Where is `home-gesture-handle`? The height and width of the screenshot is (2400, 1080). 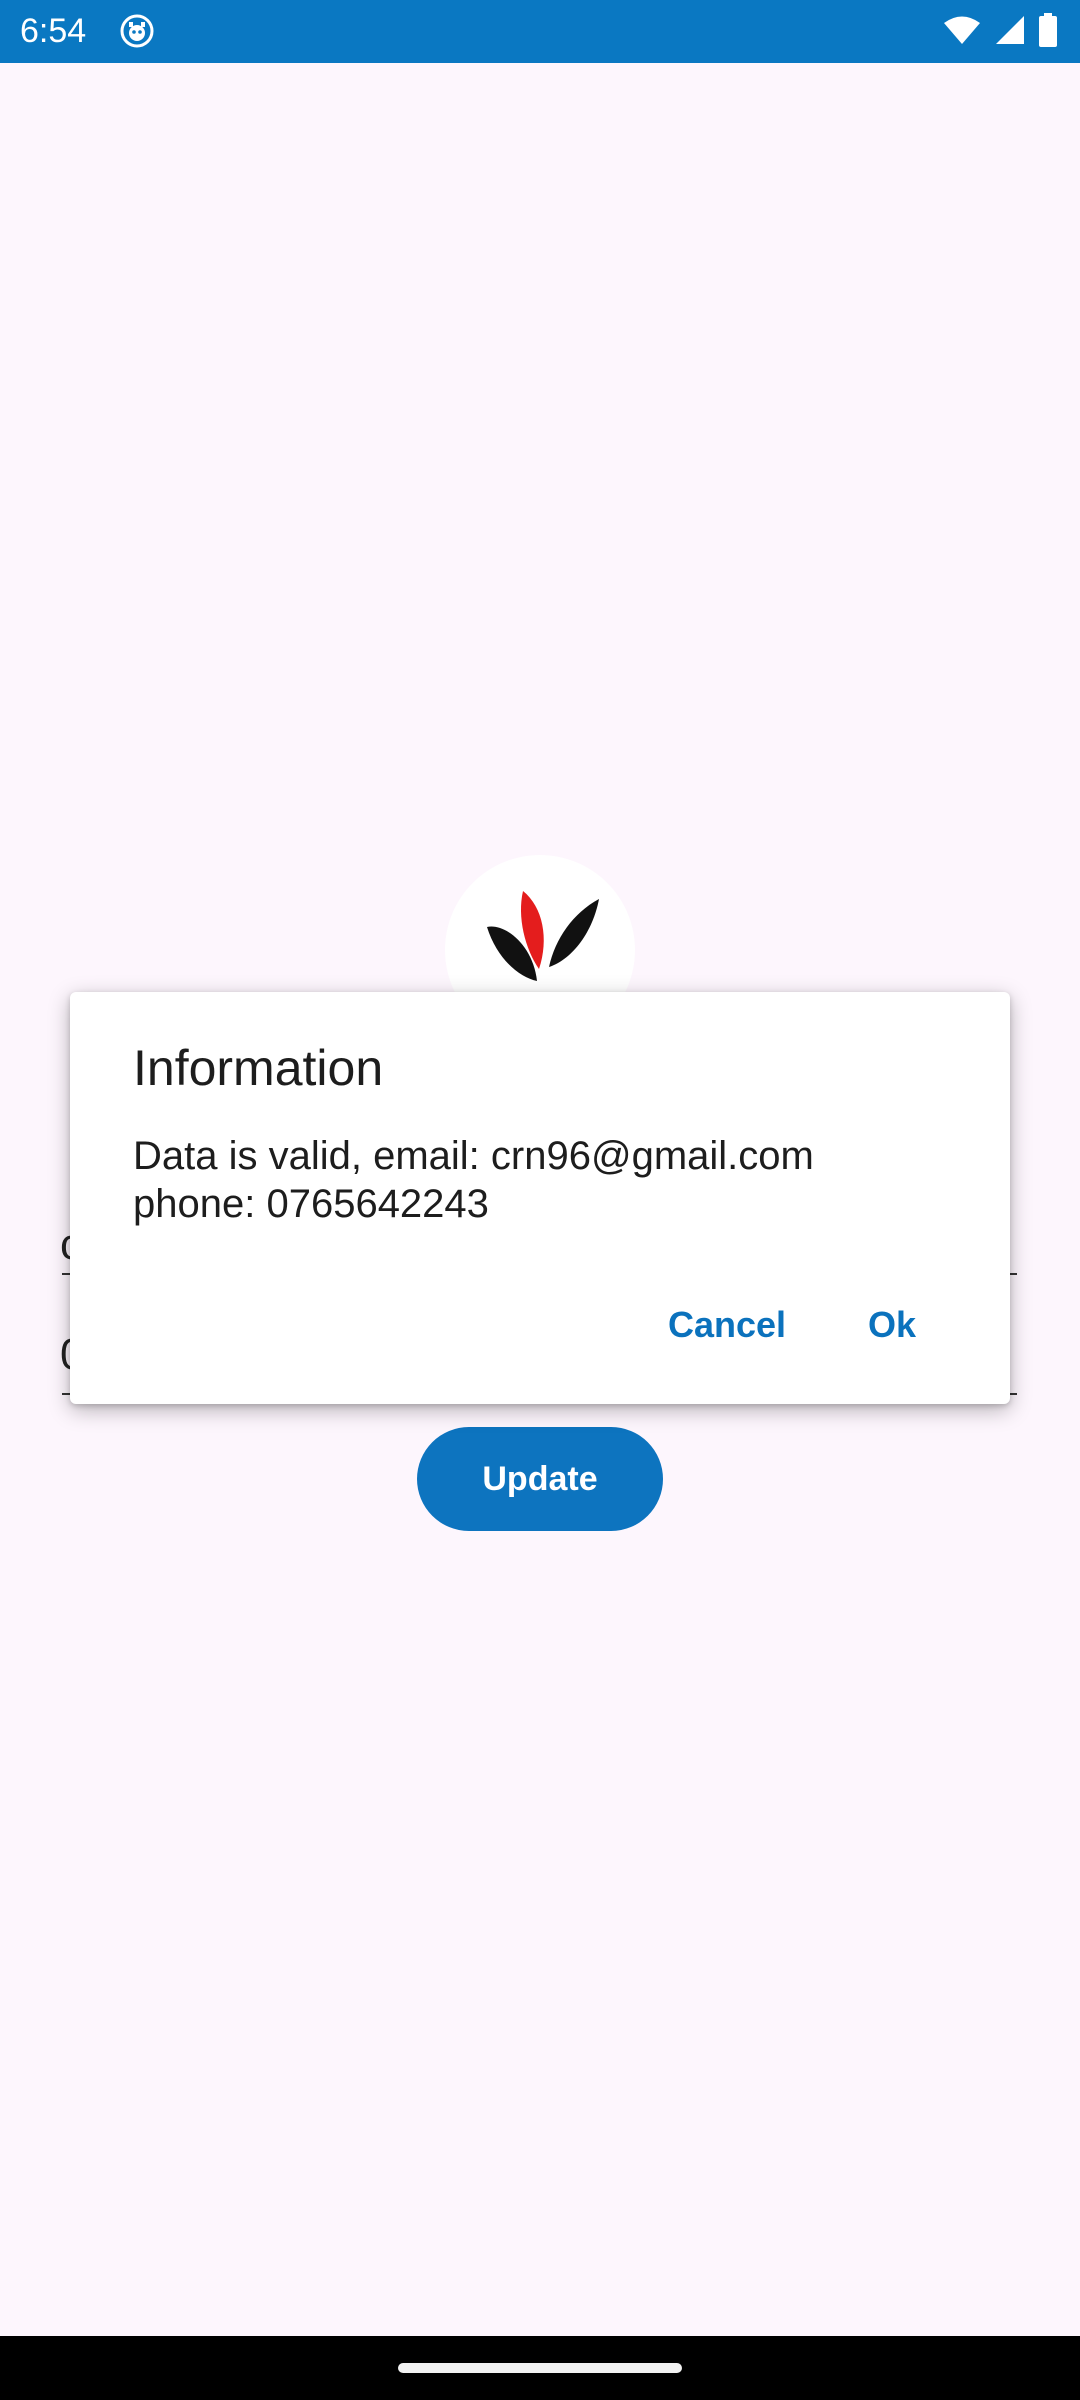
home-gesture-handle is located at coordinates (540, 2368).